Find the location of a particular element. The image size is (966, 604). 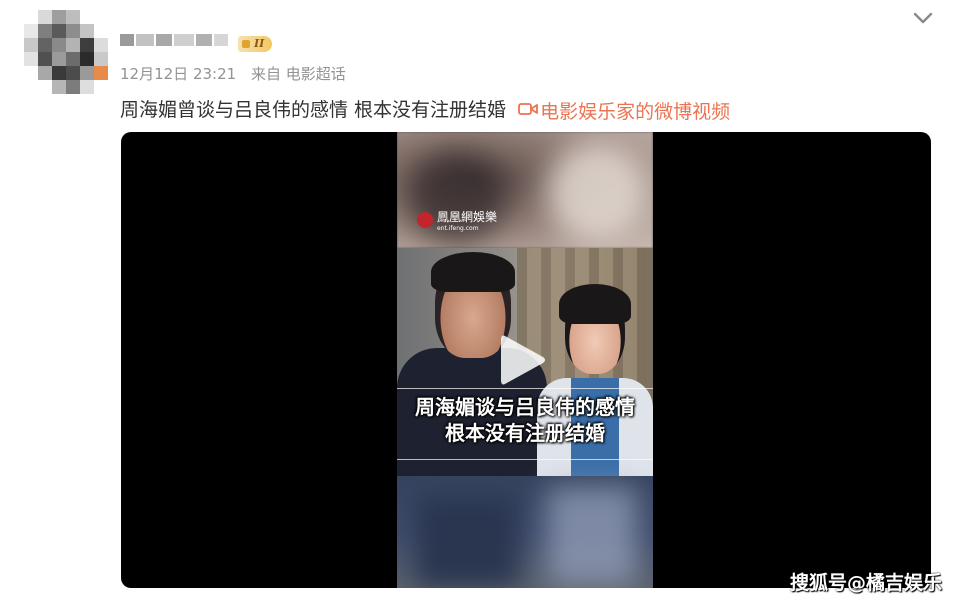

video-link: 电影娱乐家的微博视频 is located at coordinates (621, 110).